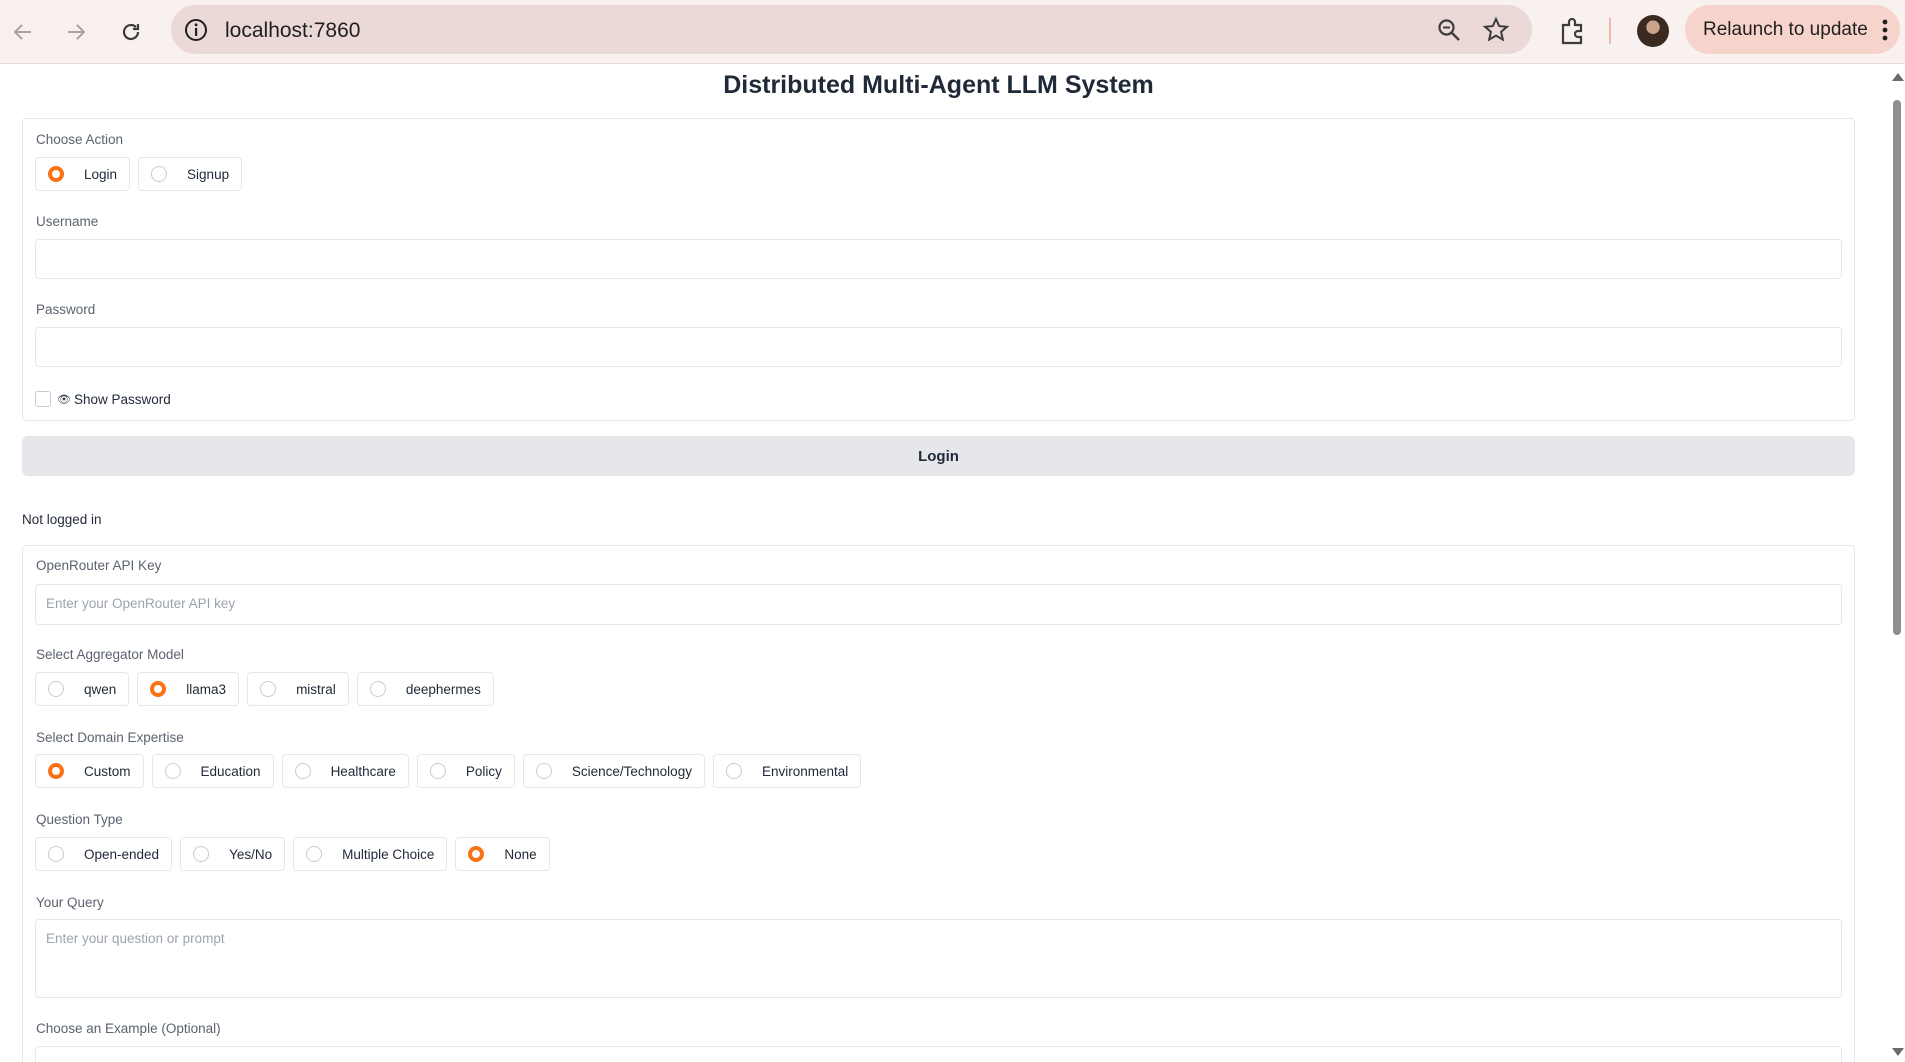 Image resolution: width=1905 pixels, height=1062 pixels. Describe the element at coordinates (316, 689) in the screenshot. I see `radio-label: mistral` at that location.